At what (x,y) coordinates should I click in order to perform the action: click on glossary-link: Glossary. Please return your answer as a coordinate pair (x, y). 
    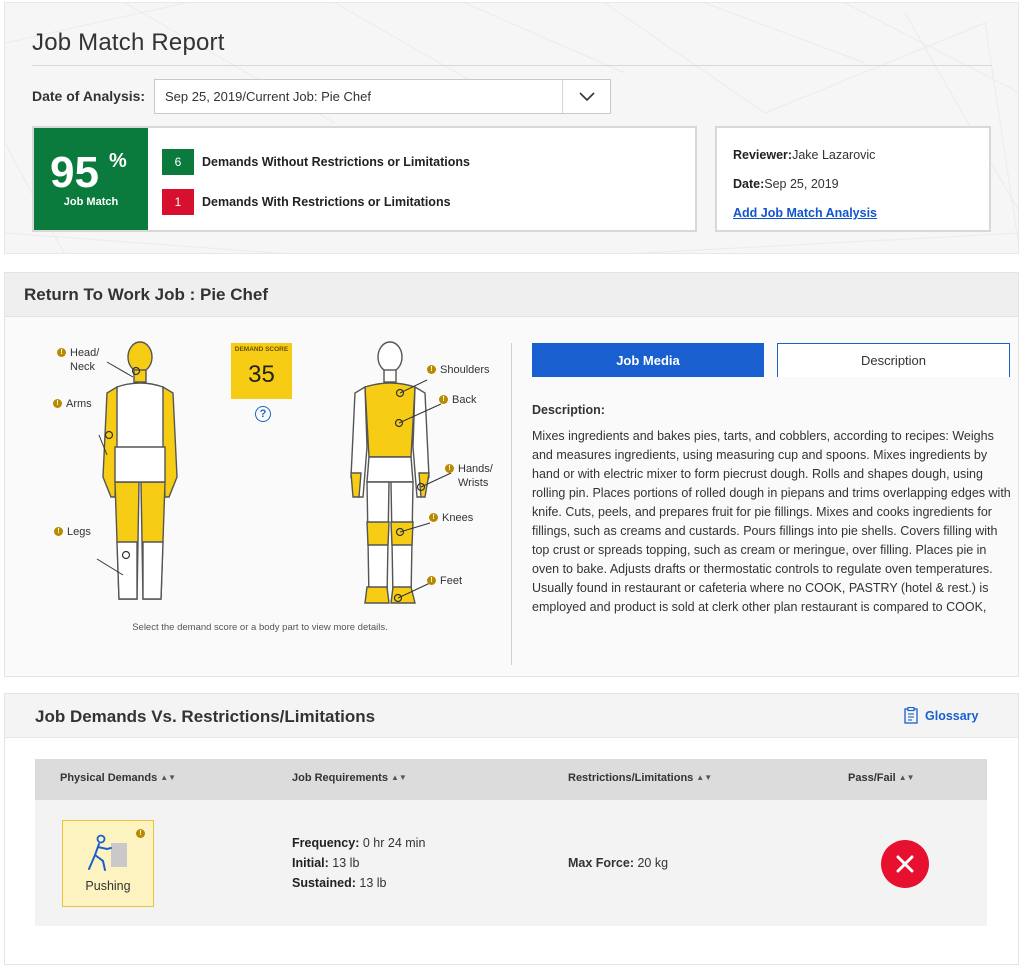
    Looking at the image, I should click on (941, 715).